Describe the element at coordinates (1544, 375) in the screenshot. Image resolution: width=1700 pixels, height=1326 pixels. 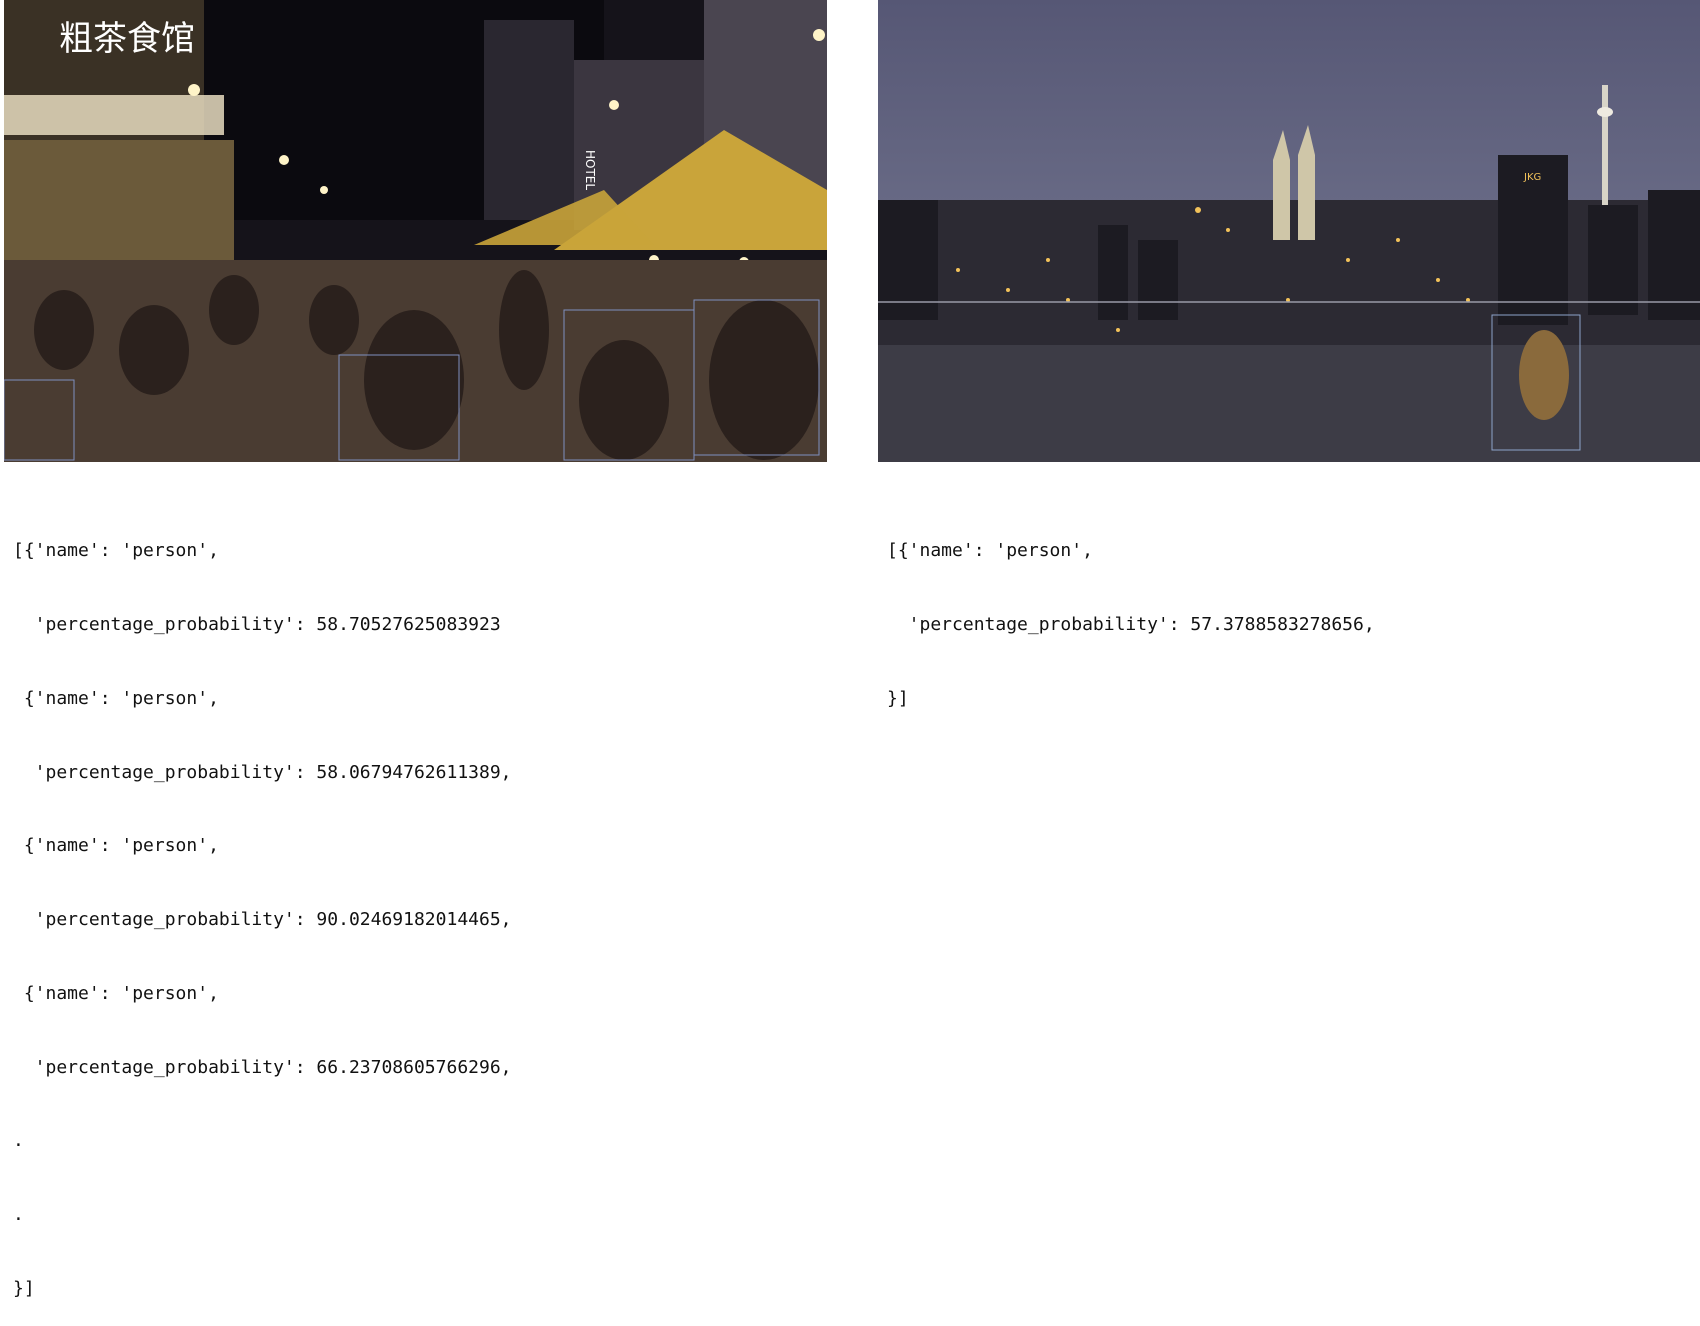
I see `person-figure` at that location.